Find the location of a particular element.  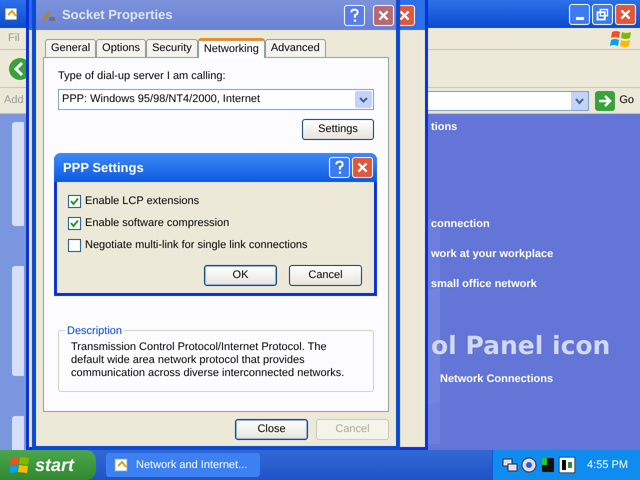

dialog-button: Cancel is located at coordinates (325, 275).